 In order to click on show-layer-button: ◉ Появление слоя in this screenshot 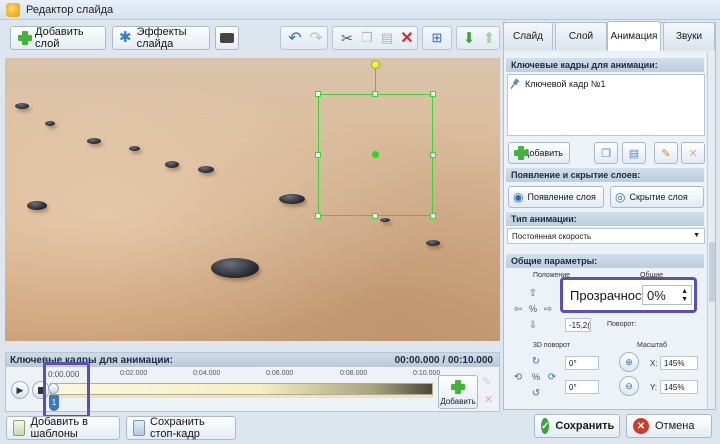, I will do `click(556, 197)`.